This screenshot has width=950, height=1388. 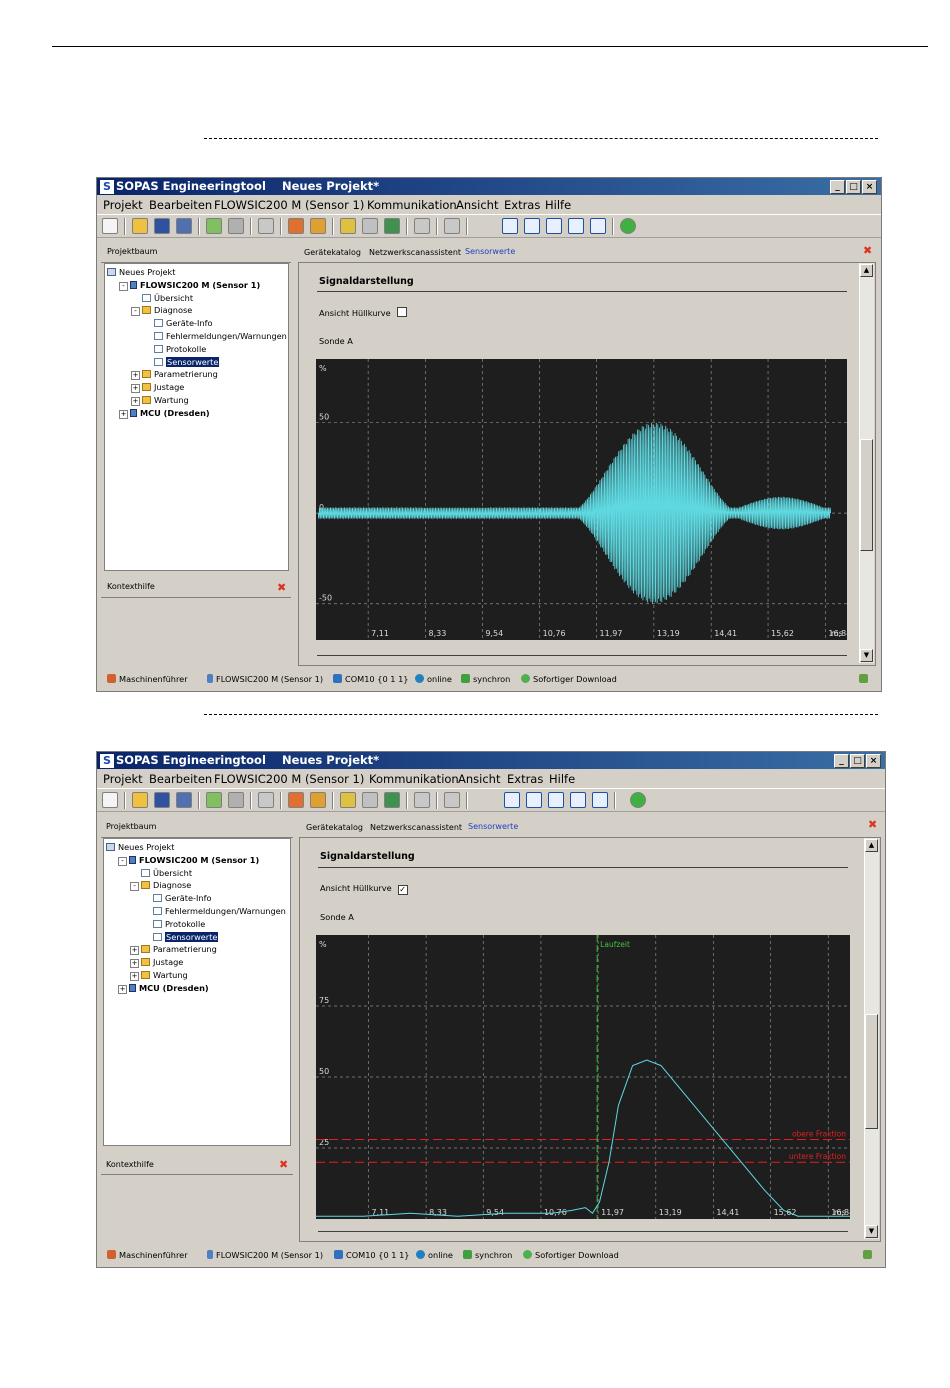 What do you see at coordinates (600, 800) in the screenshot?
I see `layout-grid-icon` at bounding box center [600, 800].